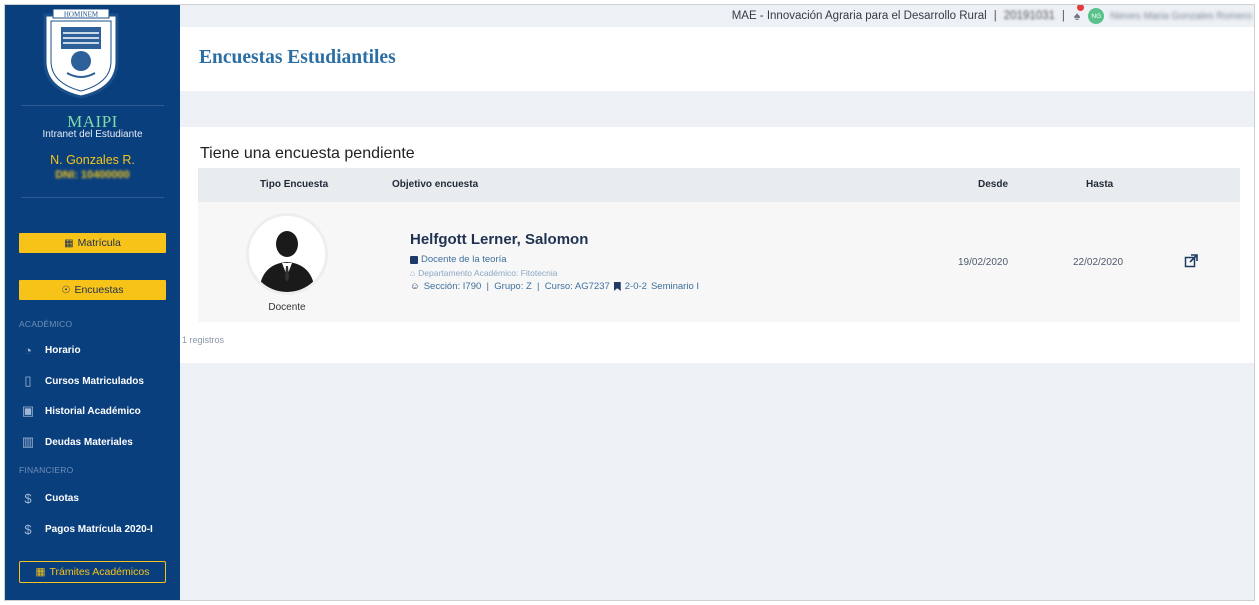 The width and height of the screenshot is (1259, 605). I want to click on section-financiero: FINANCIERO, so click(46, 470).